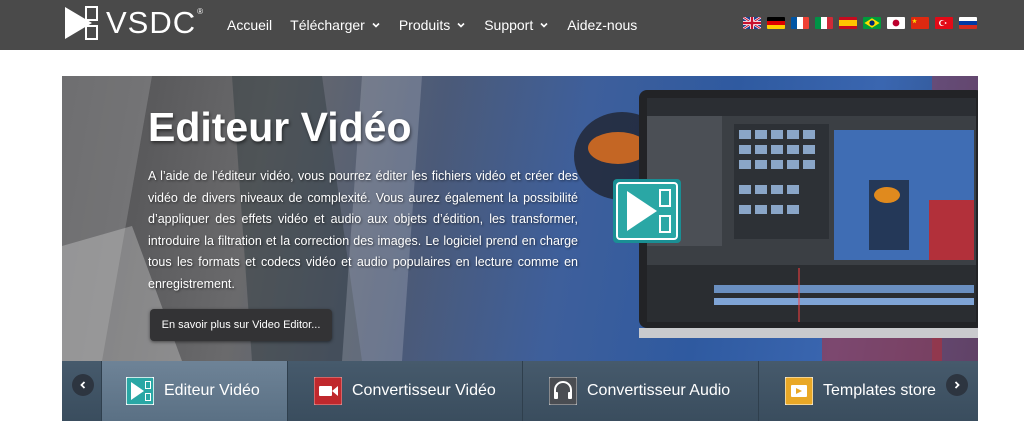 The width and height of the screenshot is (1024, 430). I want to click on ru-flag-icon, so click(968, 23).